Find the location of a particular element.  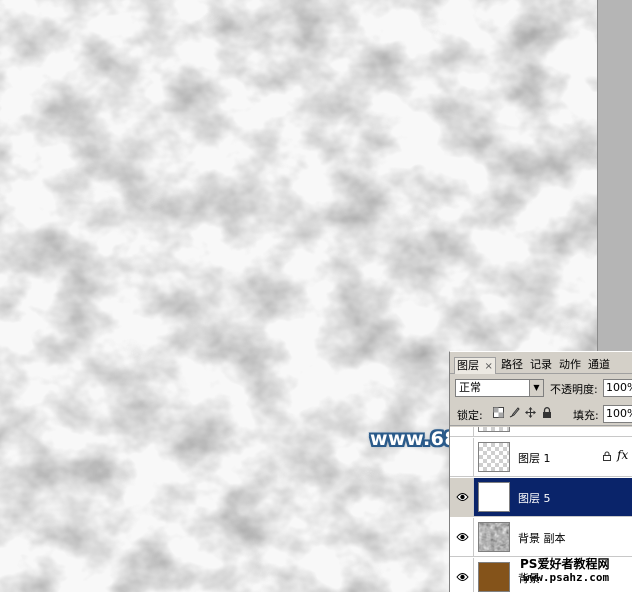

blend-row: 正常 ▼ 不透明度: 100% is located at coordinates (541, 388).